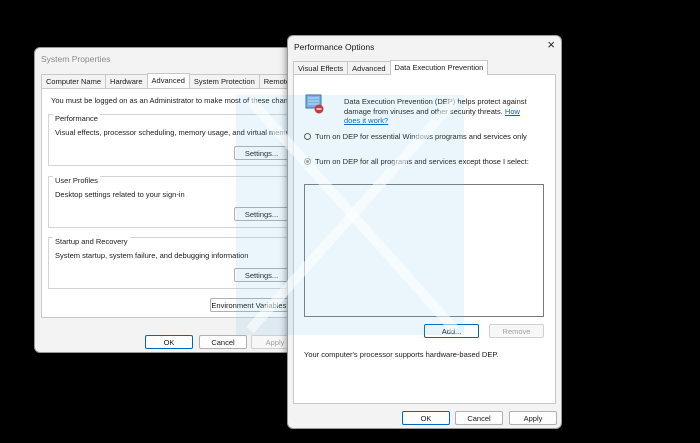 Image resolution: width=700 pixels, height=443 pixels. What do you see at coordinates (551, 44) in the screenshot?
I see `close-icon: ×` at bounding box center [551, 44].